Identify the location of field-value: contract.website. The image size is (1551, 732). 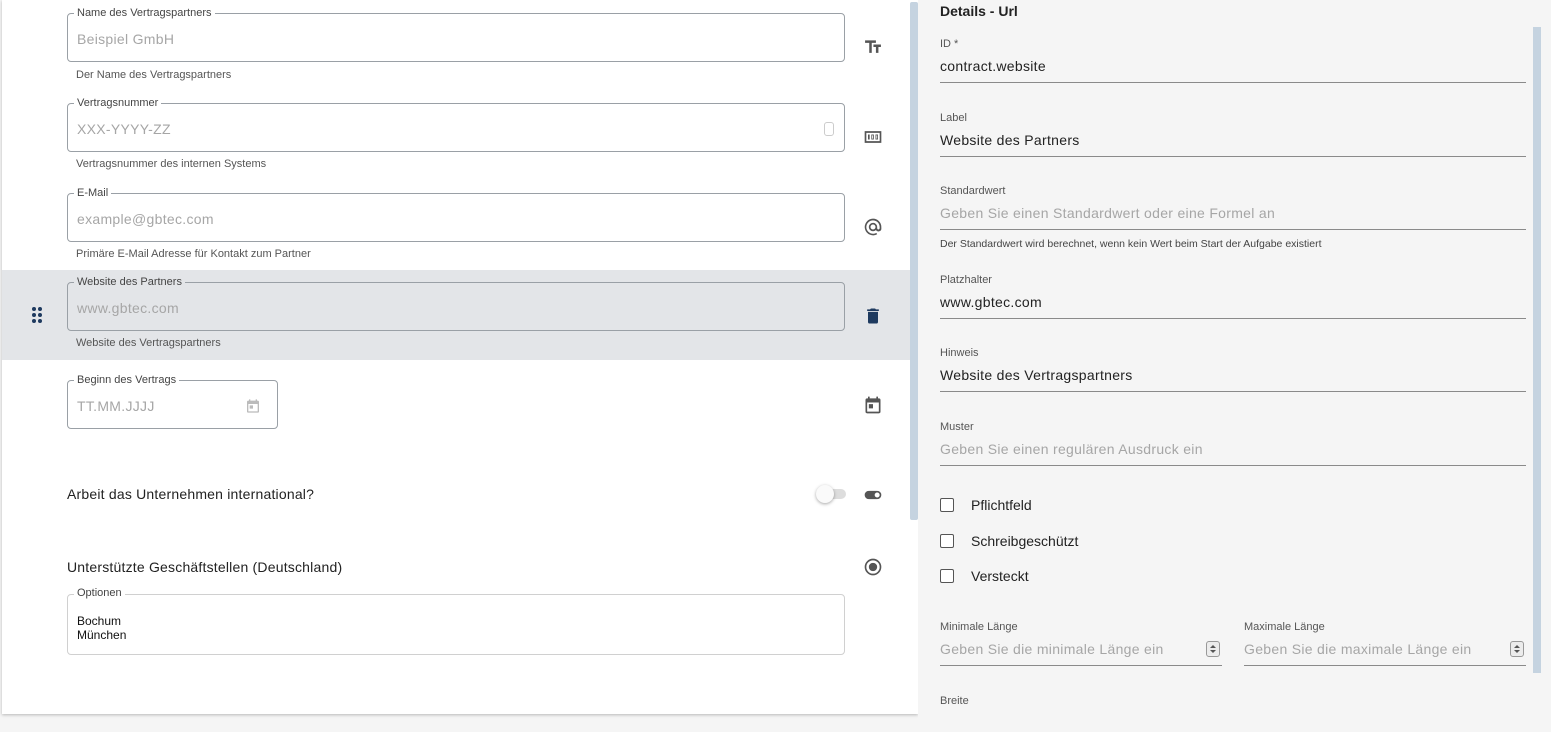
(993, 66).